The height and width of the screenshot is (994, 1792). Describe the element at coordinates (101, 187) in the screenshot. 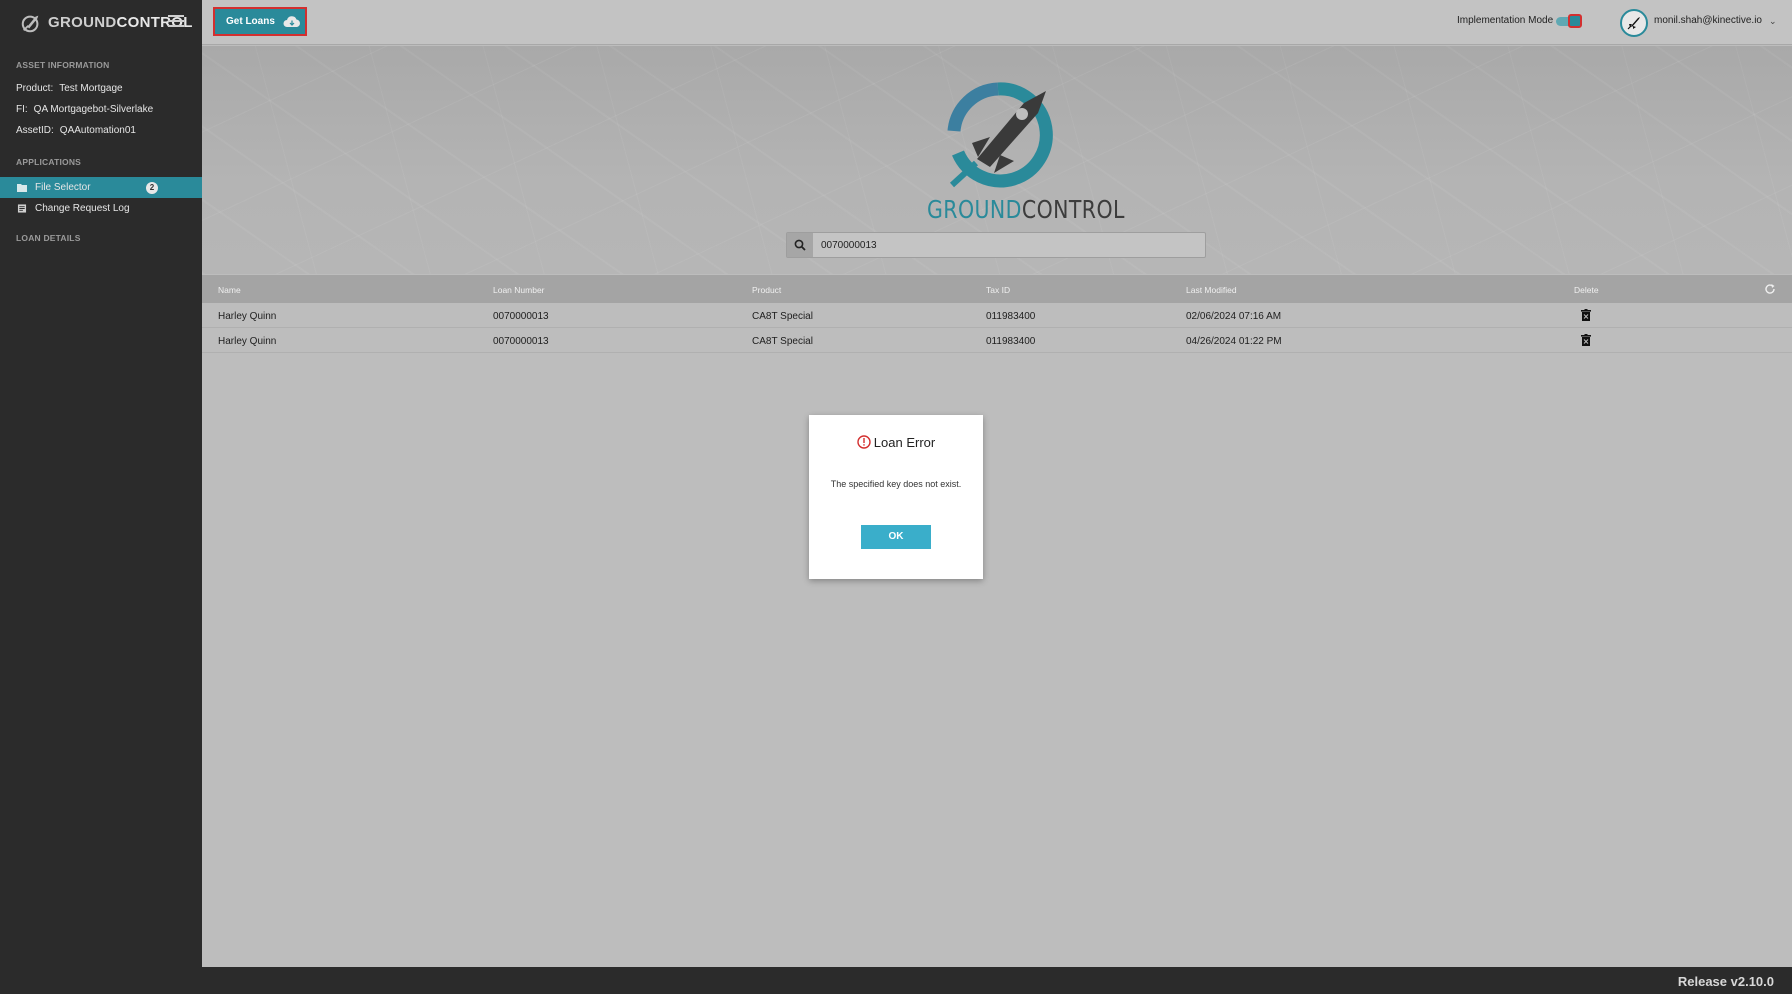

I see `sidebar-item-file-selector: File Selector 2` at that location.